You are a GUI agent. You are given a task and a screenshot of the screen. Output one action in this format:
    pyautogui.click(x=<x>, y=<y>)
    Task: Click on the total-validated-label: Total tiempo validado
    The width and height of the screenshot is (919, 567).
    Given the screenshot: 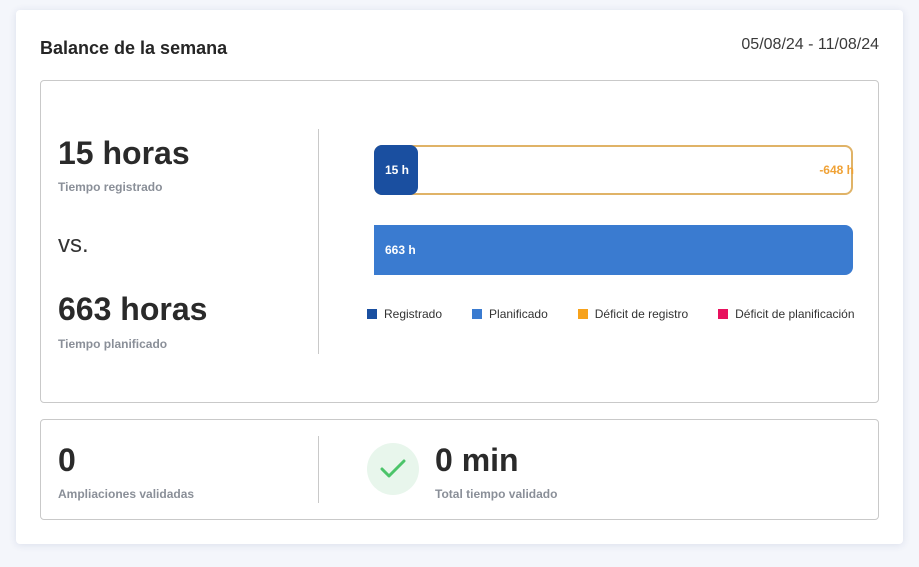 What is the action you would take?
    pyautogui.click(x=496, y=494)
    